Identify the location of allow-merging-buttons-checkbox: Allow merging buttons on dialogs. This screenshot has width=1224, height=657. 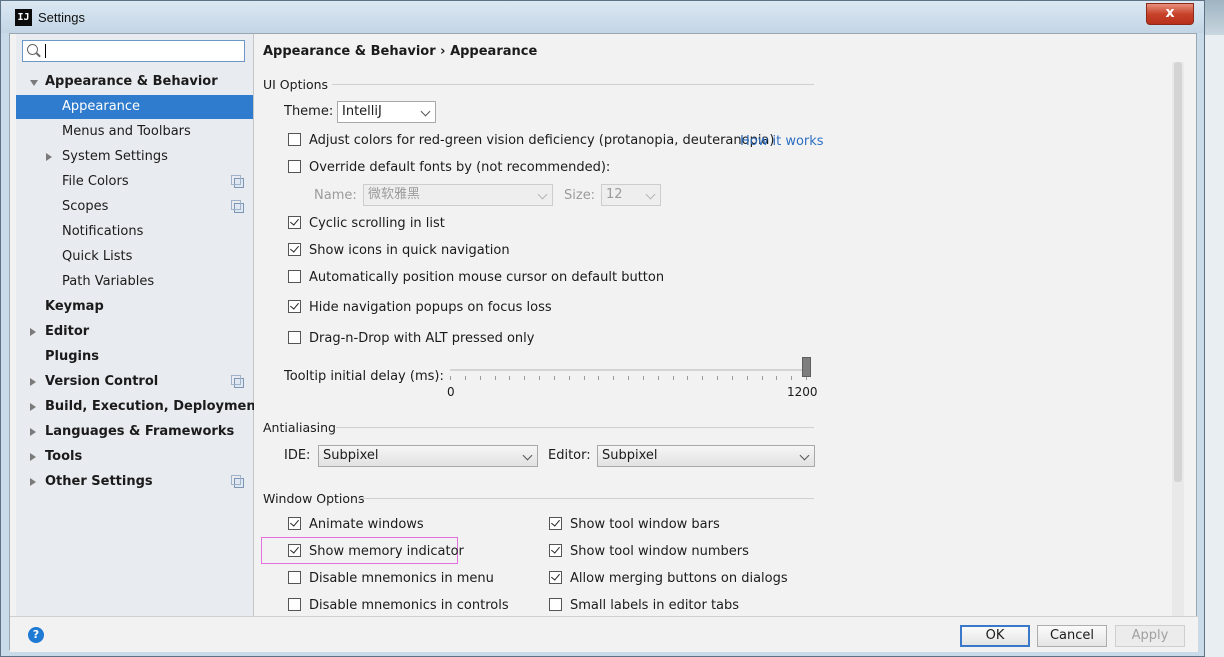
(668, 578).